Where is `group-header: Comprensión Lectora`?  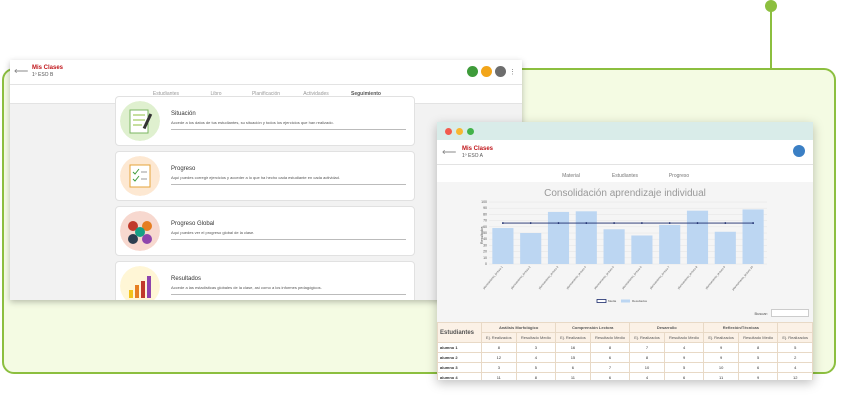 group-header: Comprensión Lectora is located at coordinates (593, 327).